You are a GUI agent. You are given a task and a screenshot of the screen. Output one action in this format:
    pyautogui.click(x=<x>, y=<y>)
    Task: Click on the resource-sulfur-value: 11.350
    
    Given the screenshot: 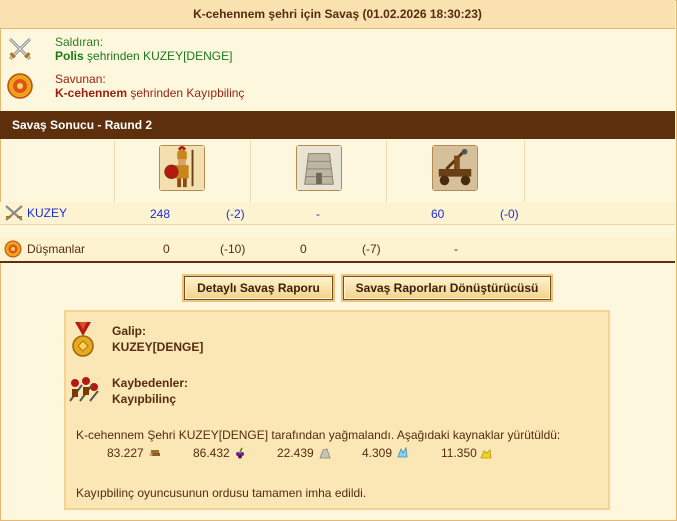 What is the action you would take?
    pyautogui.click(x=459, y=453)
    